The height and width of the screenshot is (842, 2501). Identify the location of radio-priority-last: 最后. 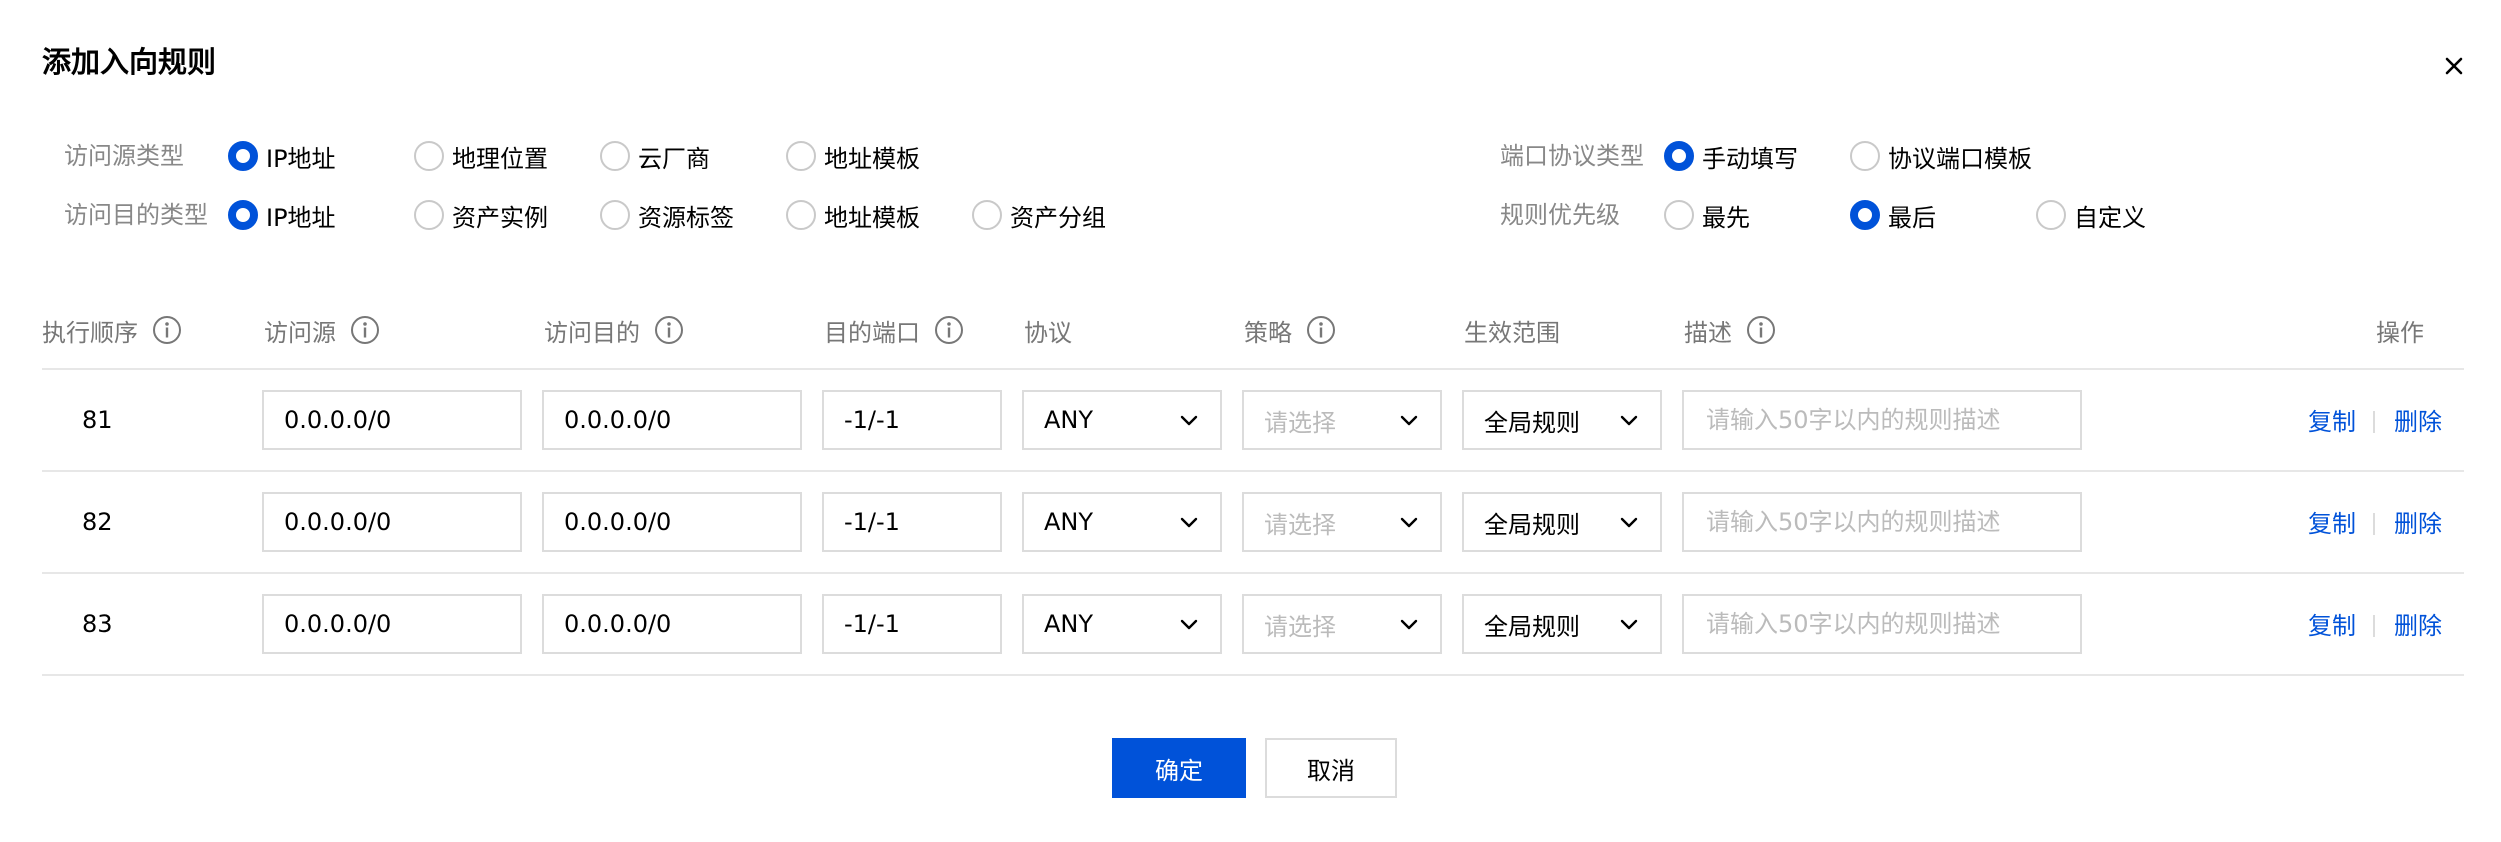
(1893, 215).